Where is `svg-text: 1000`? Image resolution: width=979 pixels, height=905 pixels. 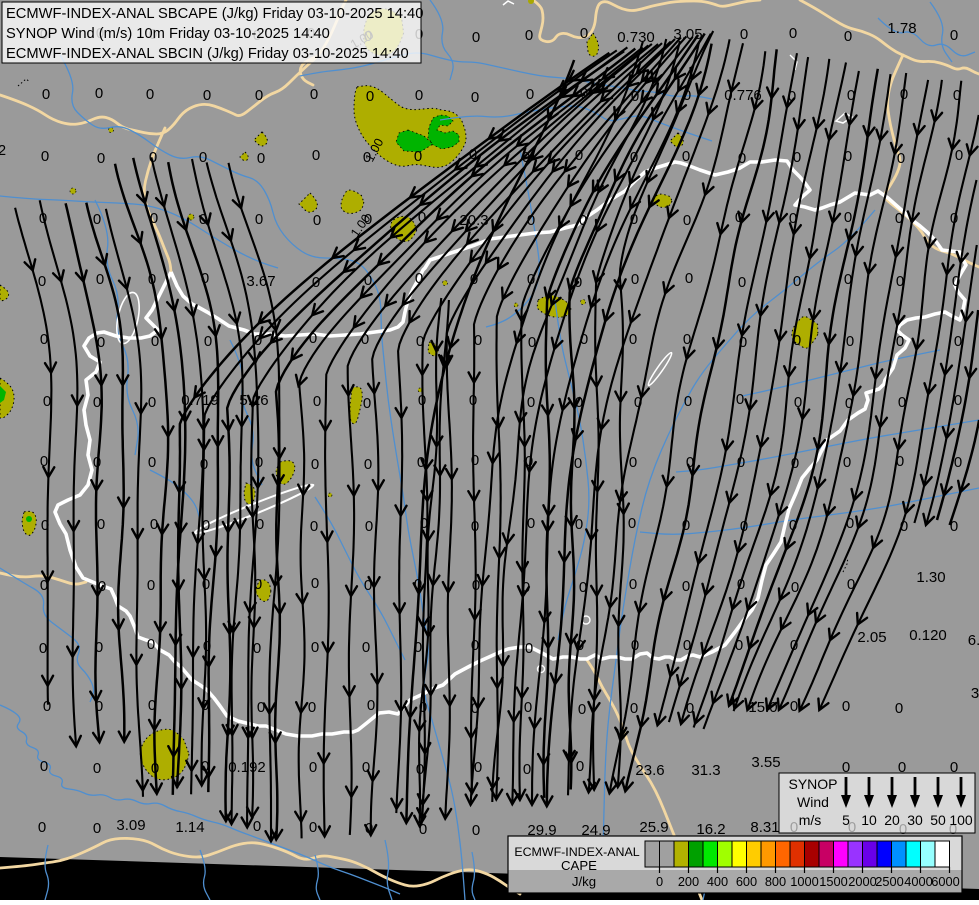 svg-text: 1000 is located at coordinates (804, 881).